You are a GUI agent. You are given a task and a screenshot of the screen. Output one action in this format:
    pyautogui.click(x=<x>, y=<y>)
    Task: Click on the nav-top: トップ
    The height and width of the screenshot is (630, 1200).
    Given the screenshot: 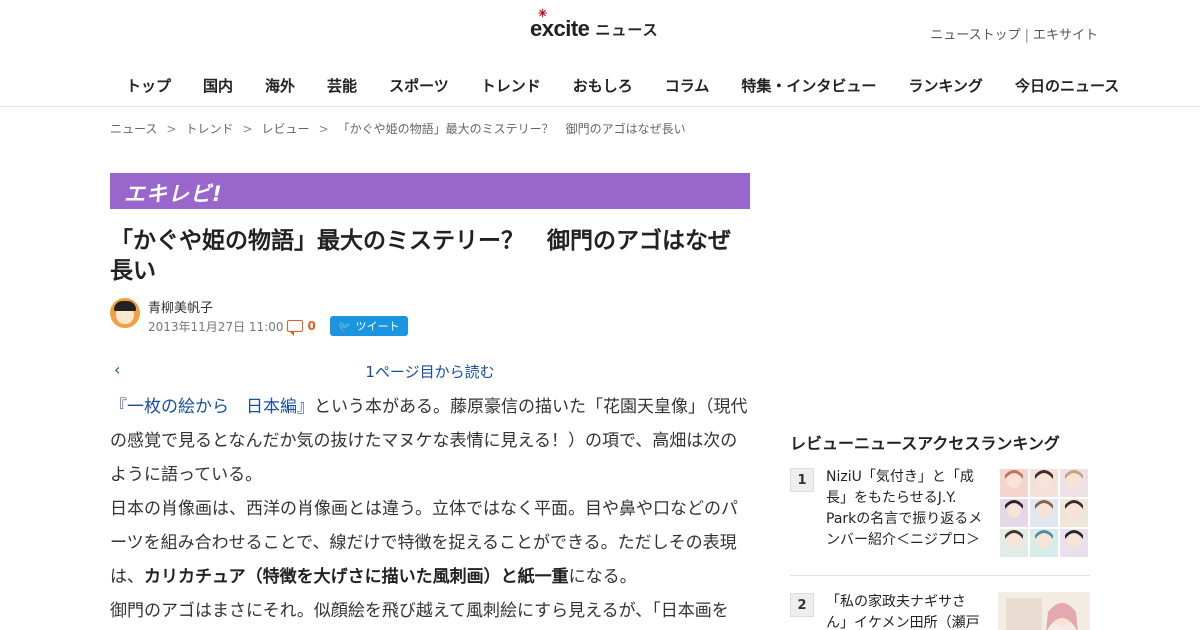 What is the action you would take?
    pyautogui.click(x=148, y=86)
    